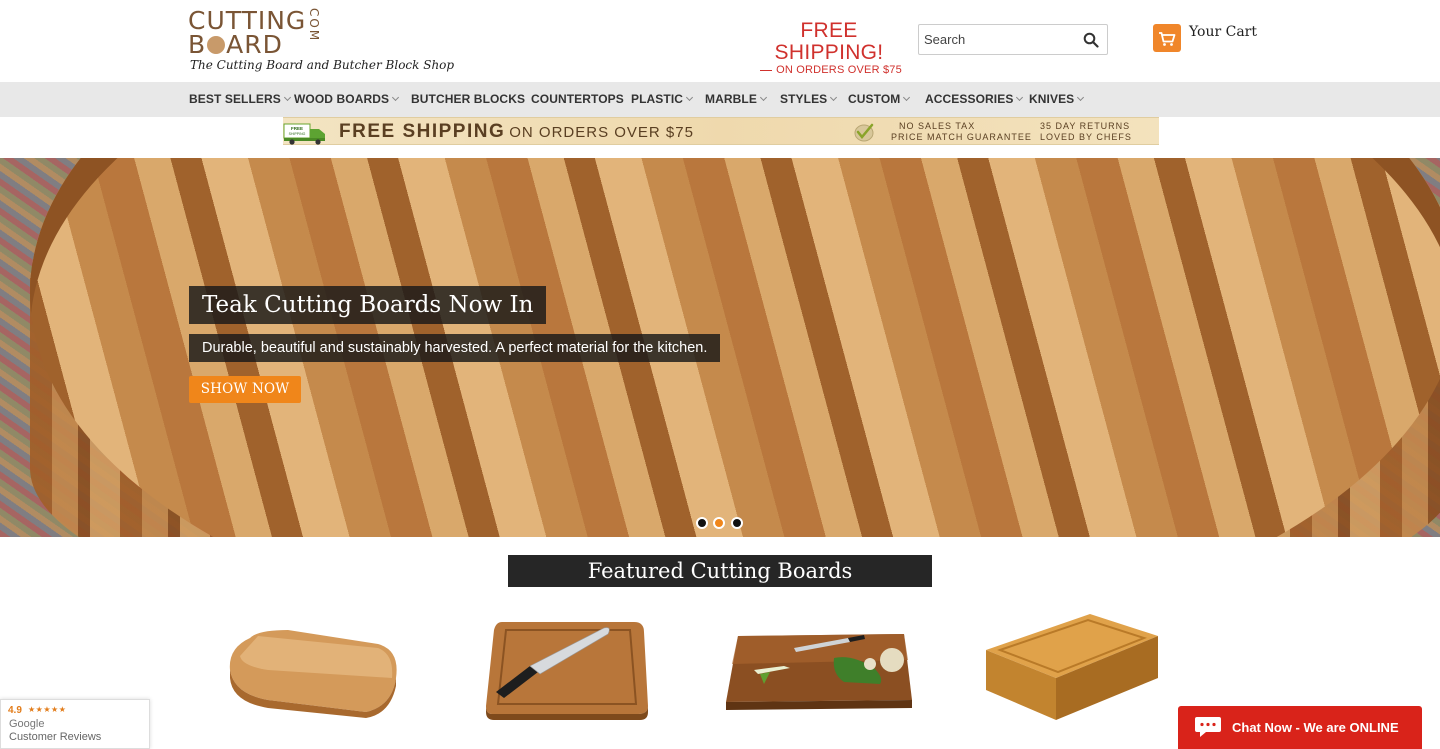  I want to click on hero-title: Teak Cutting Boards Now In, so click(368, 305).